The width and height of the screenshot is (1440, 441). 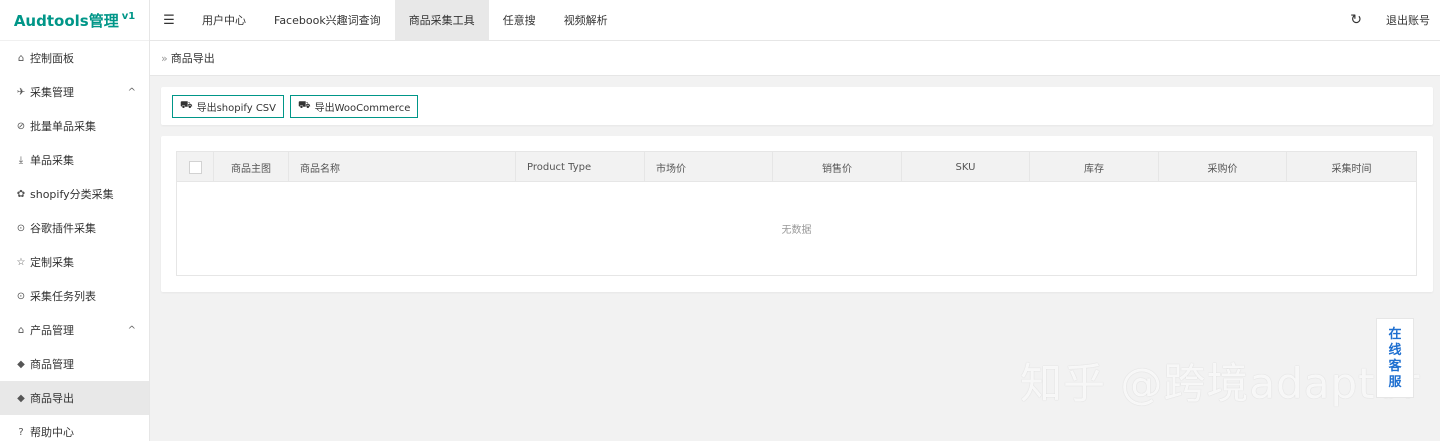 I want to click on sidebar-item-single-collect: ⤓ 单品采集, so click(x=74, y=160).